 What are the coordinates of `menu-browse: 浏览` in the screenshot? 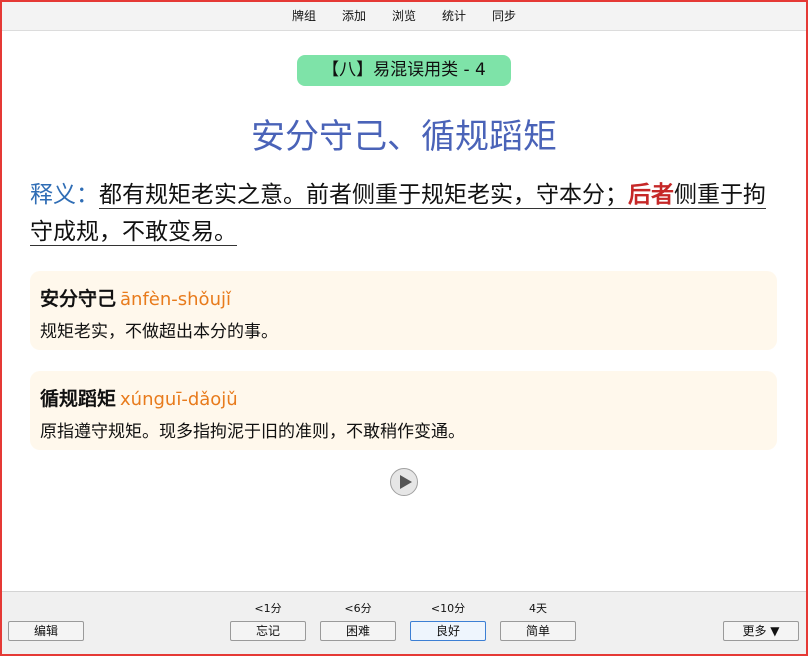 It's located at (404, 16).